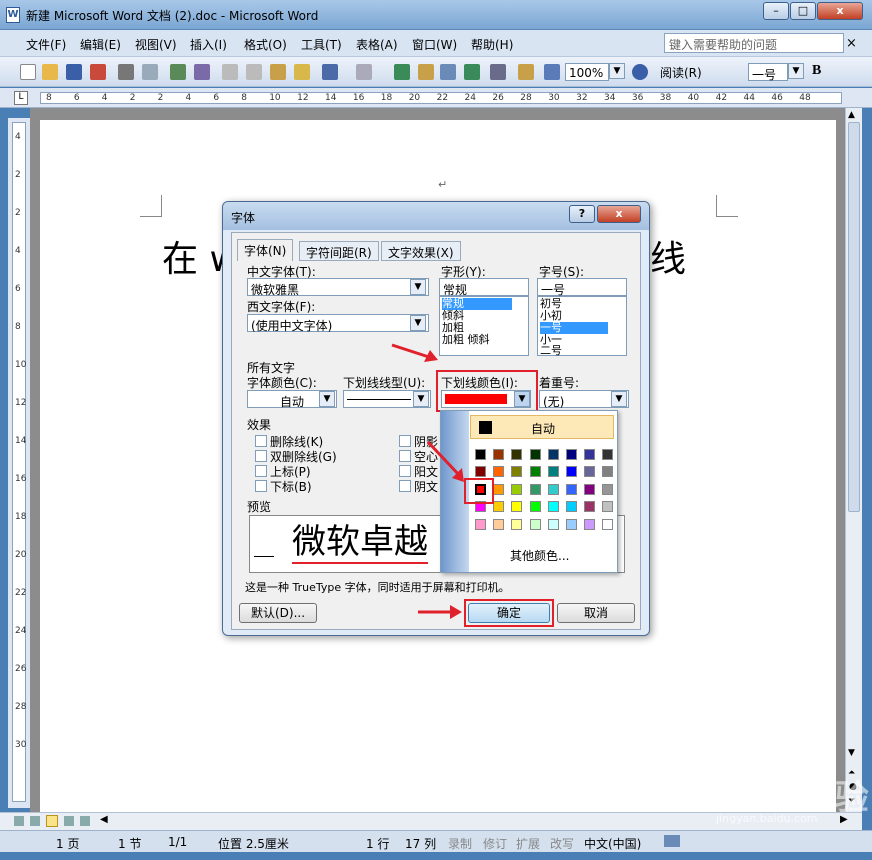  What do you see at coordinates (427, 481) in the screenshot?
I see `annotation-arrows` at bounding box center [427, 481].